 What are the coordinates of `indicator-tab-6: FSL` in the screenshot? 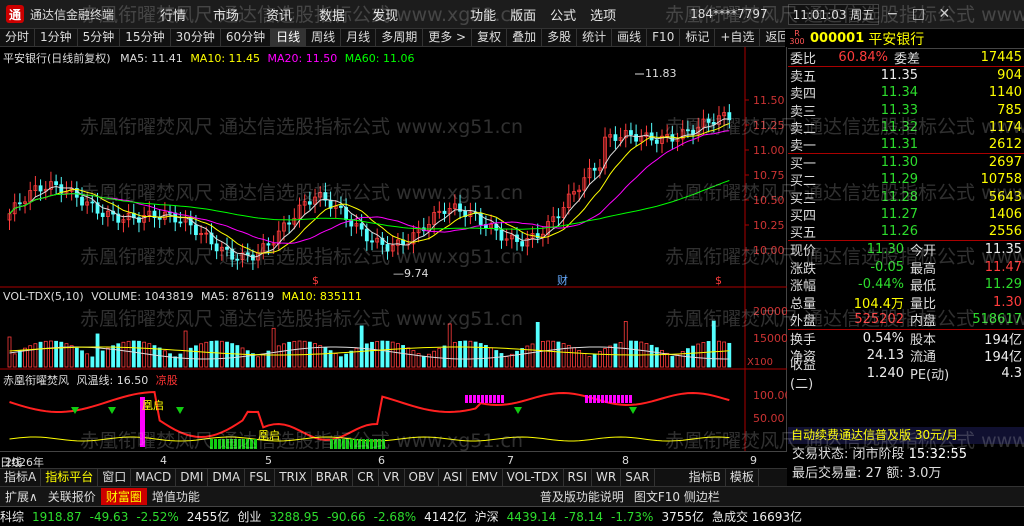 It's located at (260, 477).